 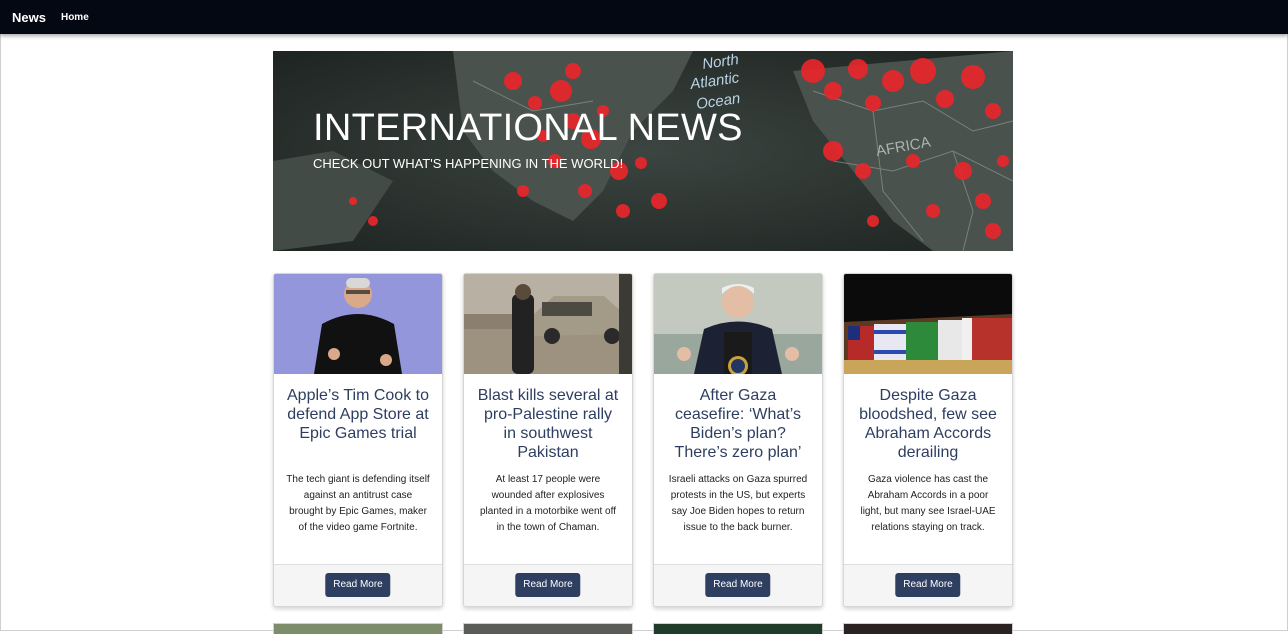 I want to click on nav-home-link: Home, so click(x=75, y=17).